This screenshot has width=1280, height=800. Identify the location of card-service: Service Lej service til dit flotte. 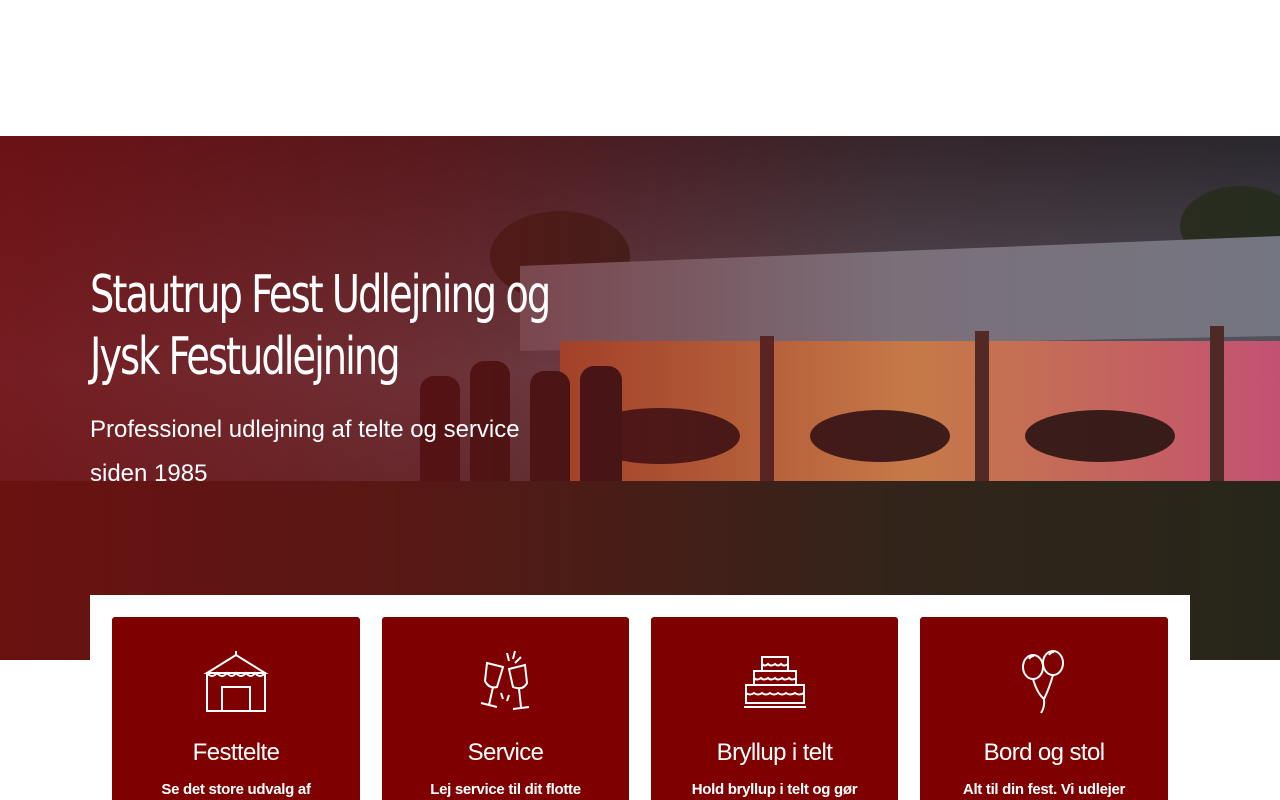
(505, 708).